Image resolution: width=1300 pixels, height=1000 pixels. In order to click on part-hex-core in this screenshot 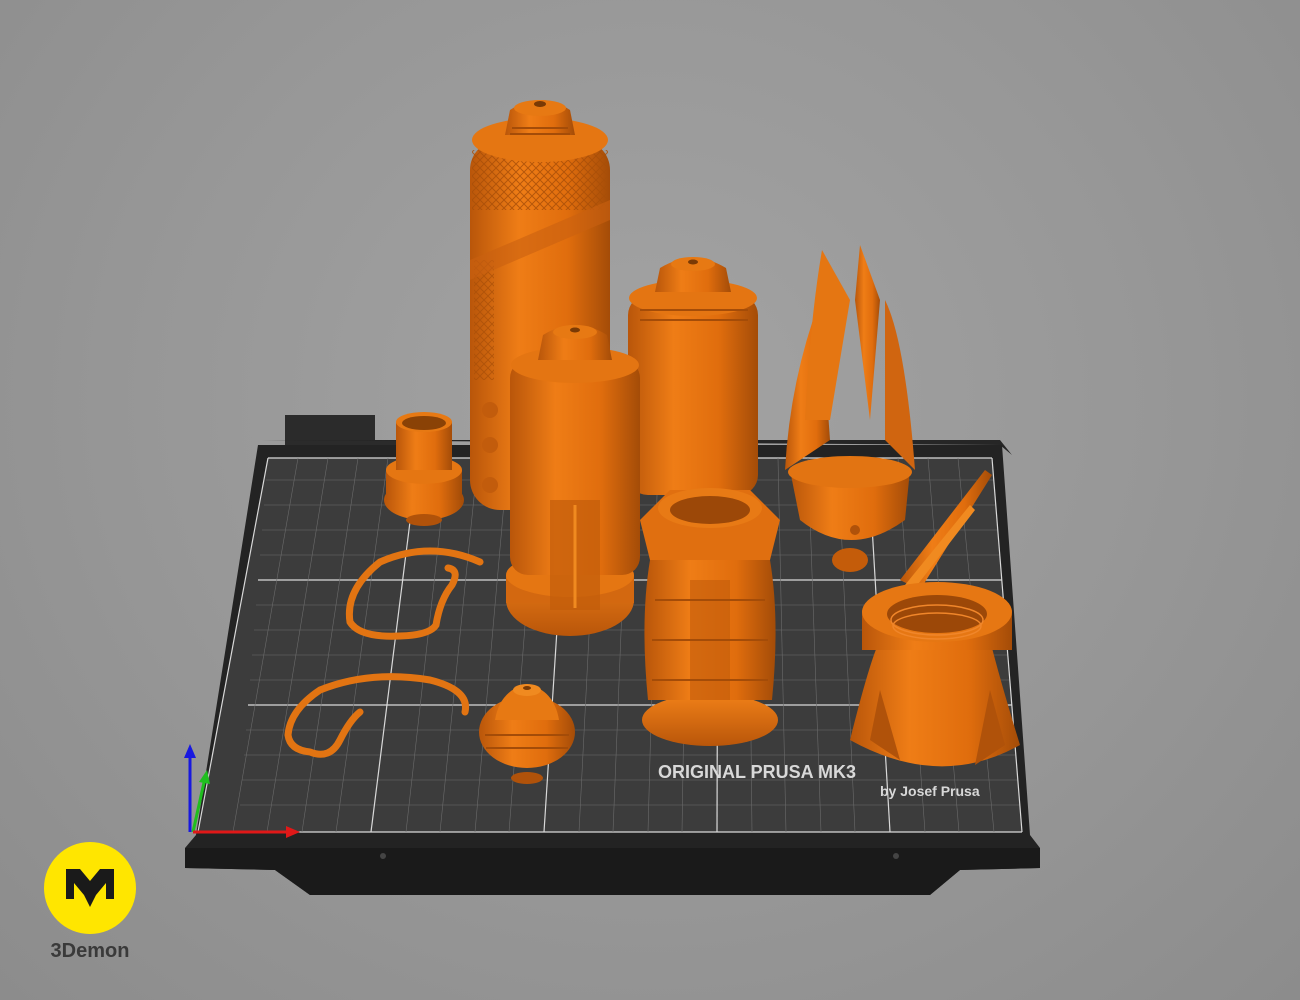, I will do `click(710, 617)`.